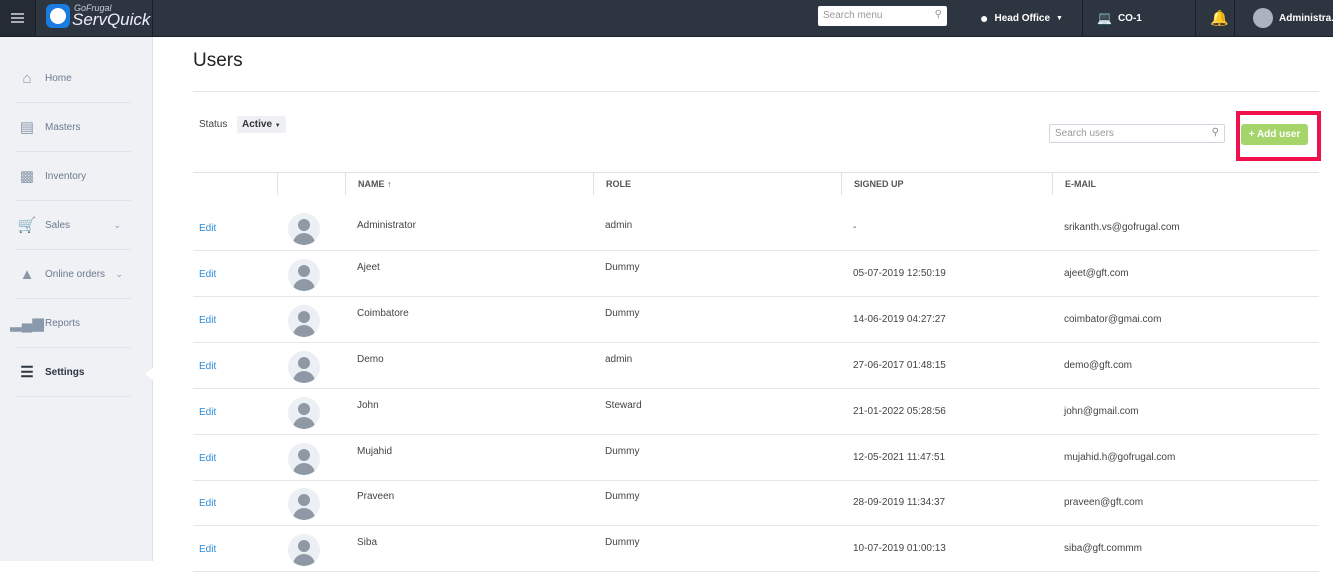  Describe the element at coordinates (368, 267) in the screenshot. I see `user-name: Ajeet` at that location.